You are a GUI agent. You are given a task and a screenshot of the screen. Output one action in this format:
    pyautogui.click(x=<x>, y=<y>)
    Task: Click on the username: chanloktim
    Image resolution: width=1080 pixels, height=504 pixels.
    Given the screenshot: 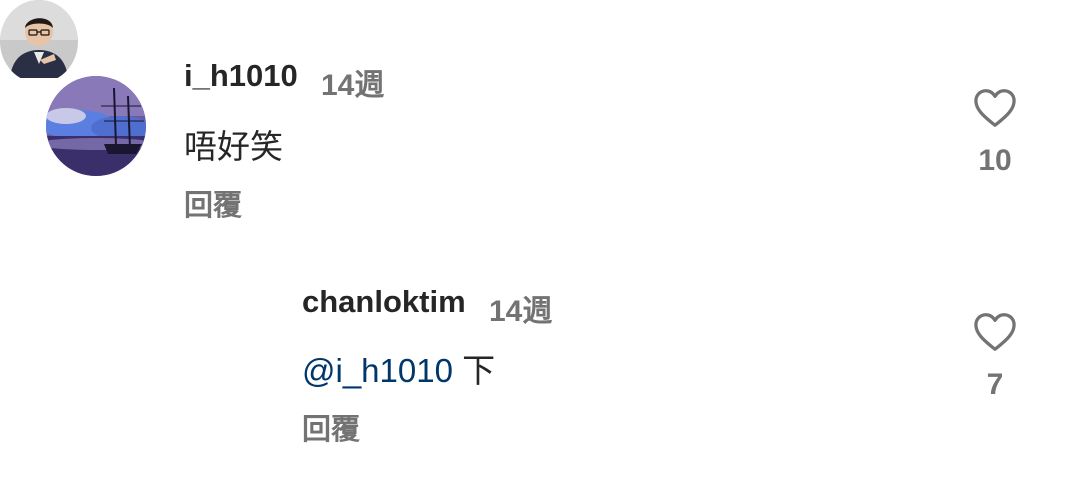 What is the action you would take?
    pyautogui.click(x=384, y=302)
    